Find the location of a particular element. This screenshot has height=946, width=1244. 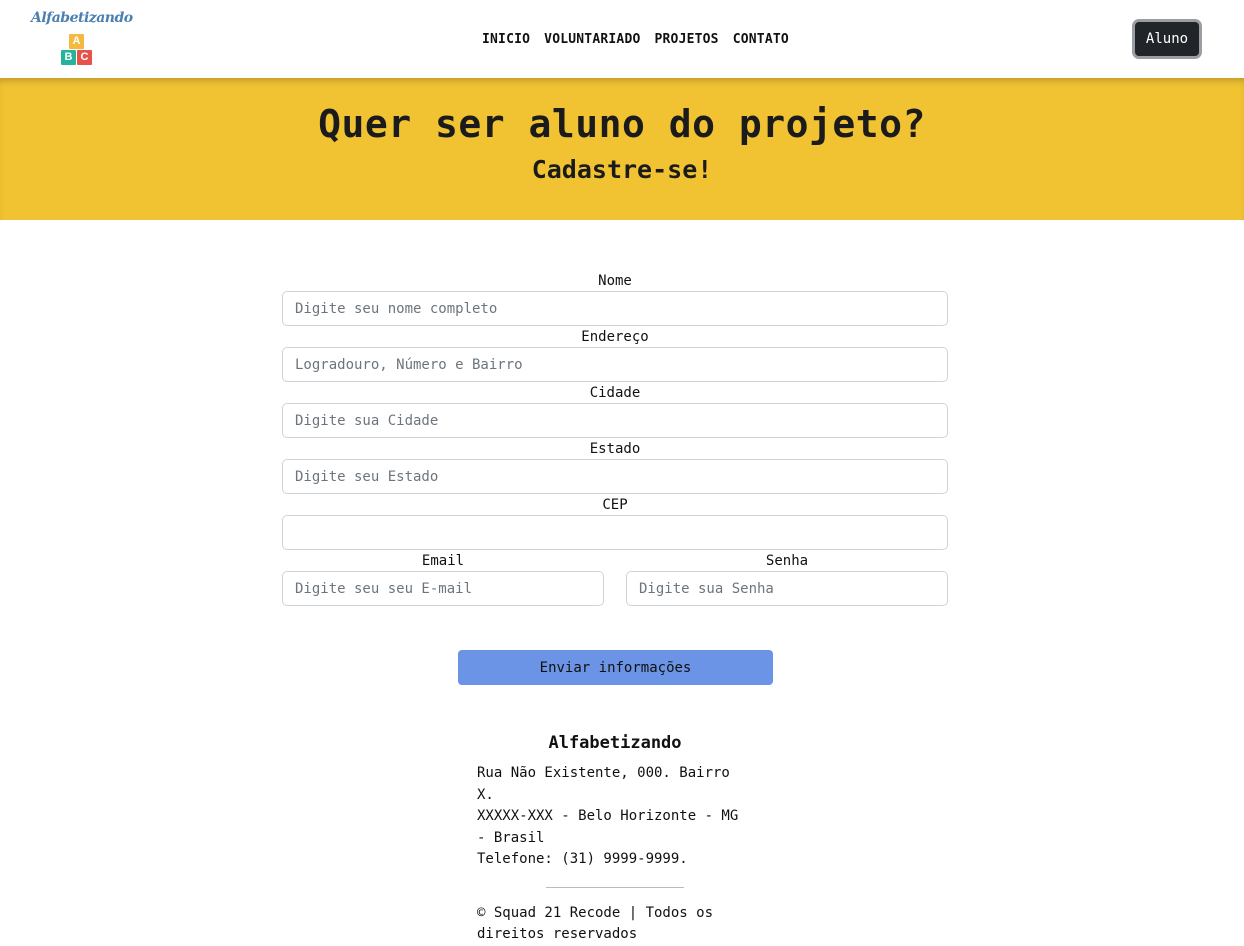

nome-input is located at coordinates (615, 308).